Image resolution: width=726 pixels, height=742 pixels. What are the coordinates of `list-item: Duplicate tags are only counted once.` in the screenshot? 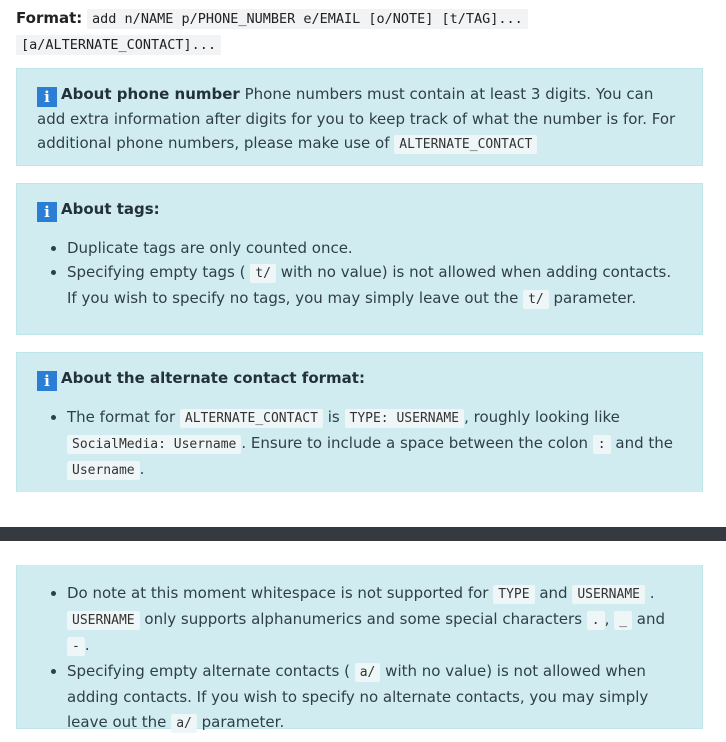 It's located at (374, 248).